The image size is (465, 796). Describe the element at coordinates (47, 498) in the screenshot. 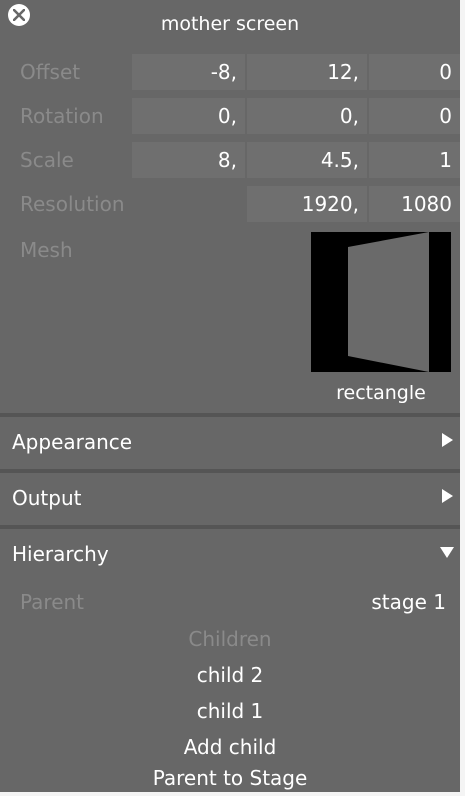

I see `output-label: Output` at that location.